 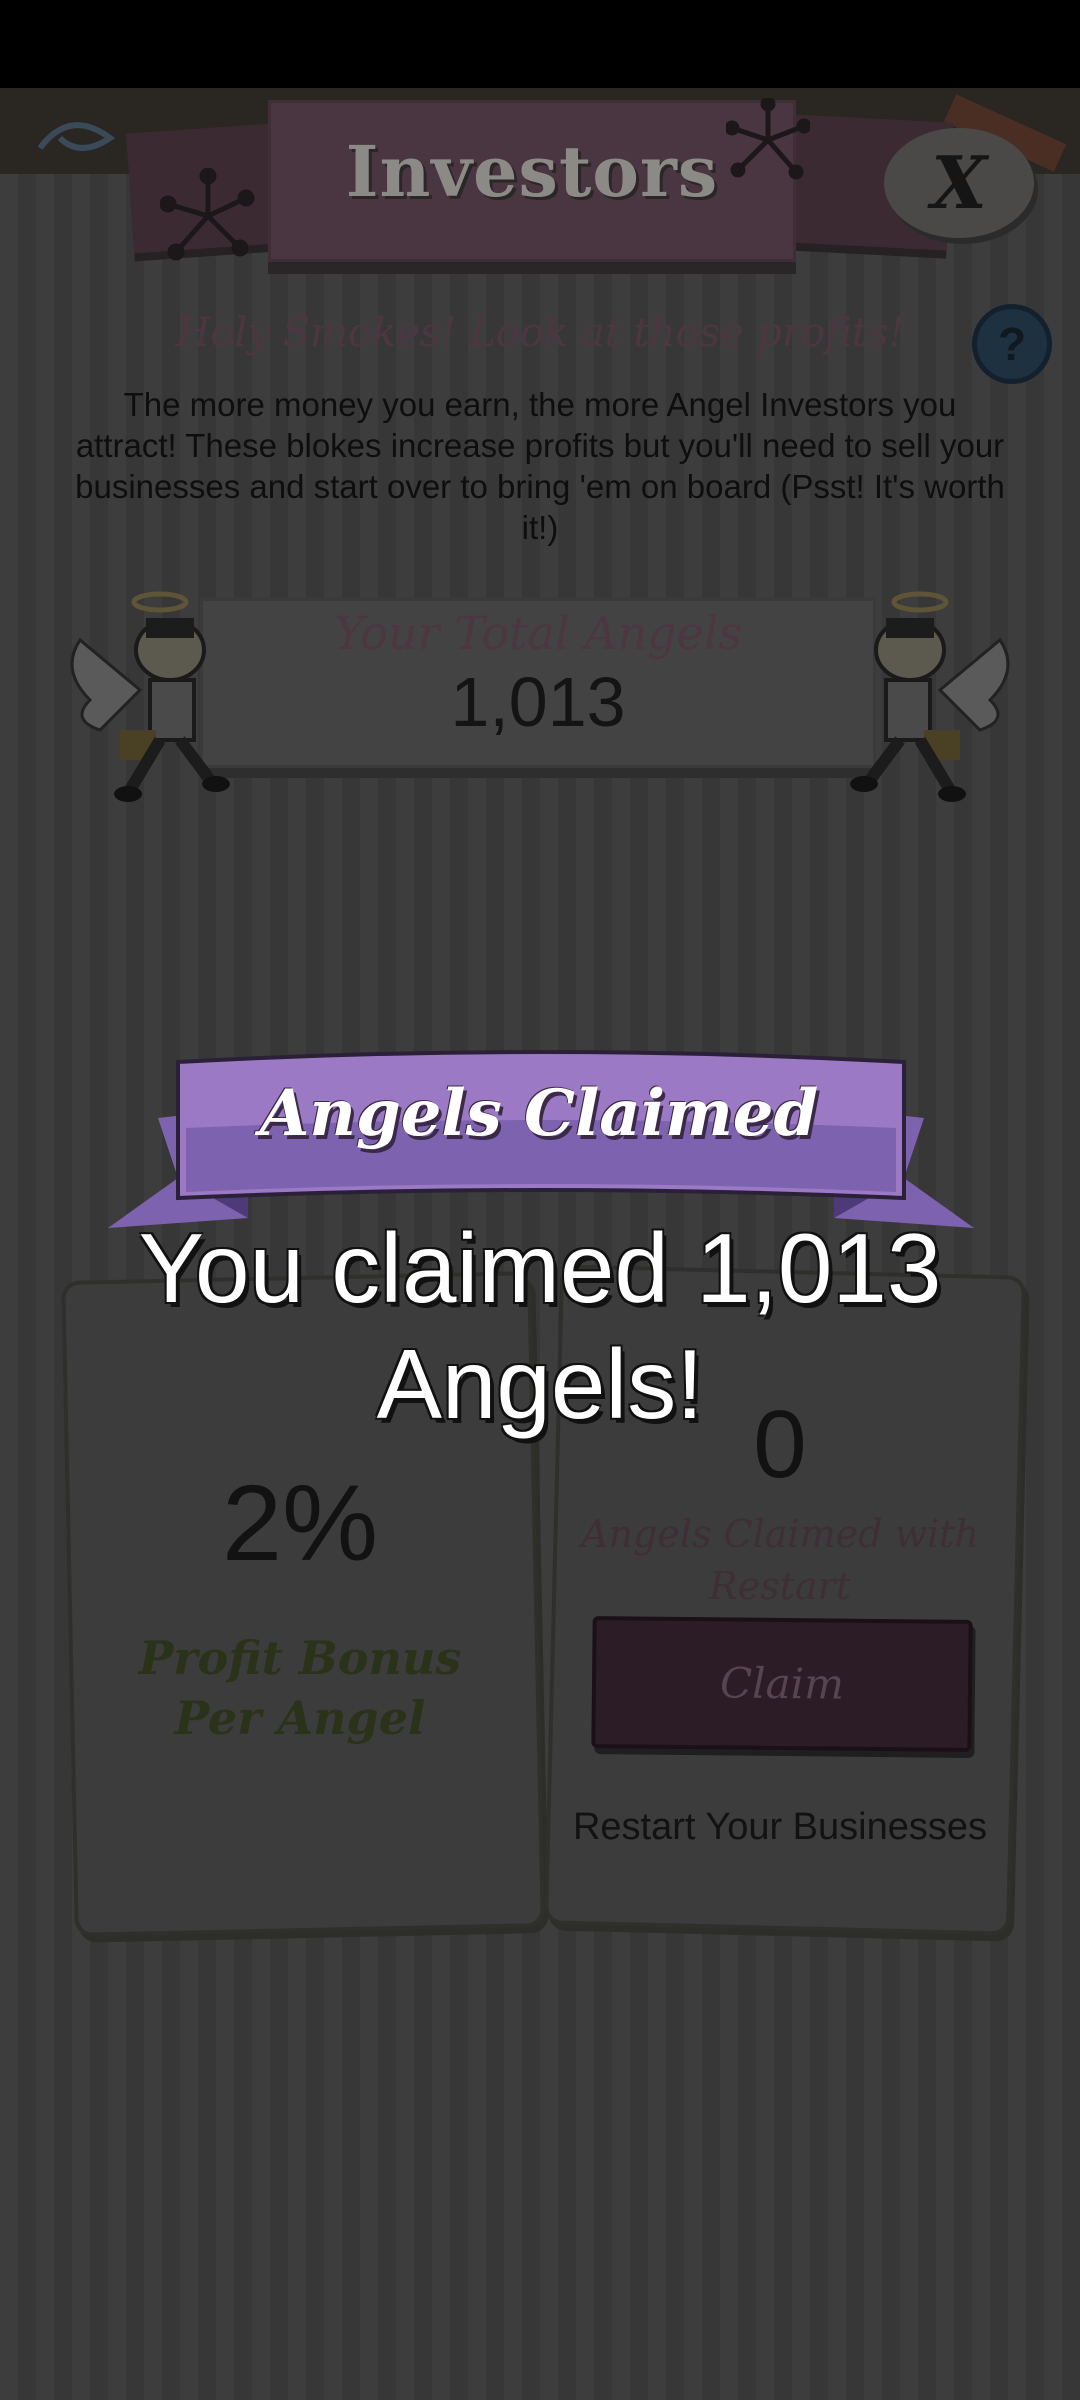 I want to click on angels-claimed-label: Angels Claimed with Restart, so click(x=780, y=1560).